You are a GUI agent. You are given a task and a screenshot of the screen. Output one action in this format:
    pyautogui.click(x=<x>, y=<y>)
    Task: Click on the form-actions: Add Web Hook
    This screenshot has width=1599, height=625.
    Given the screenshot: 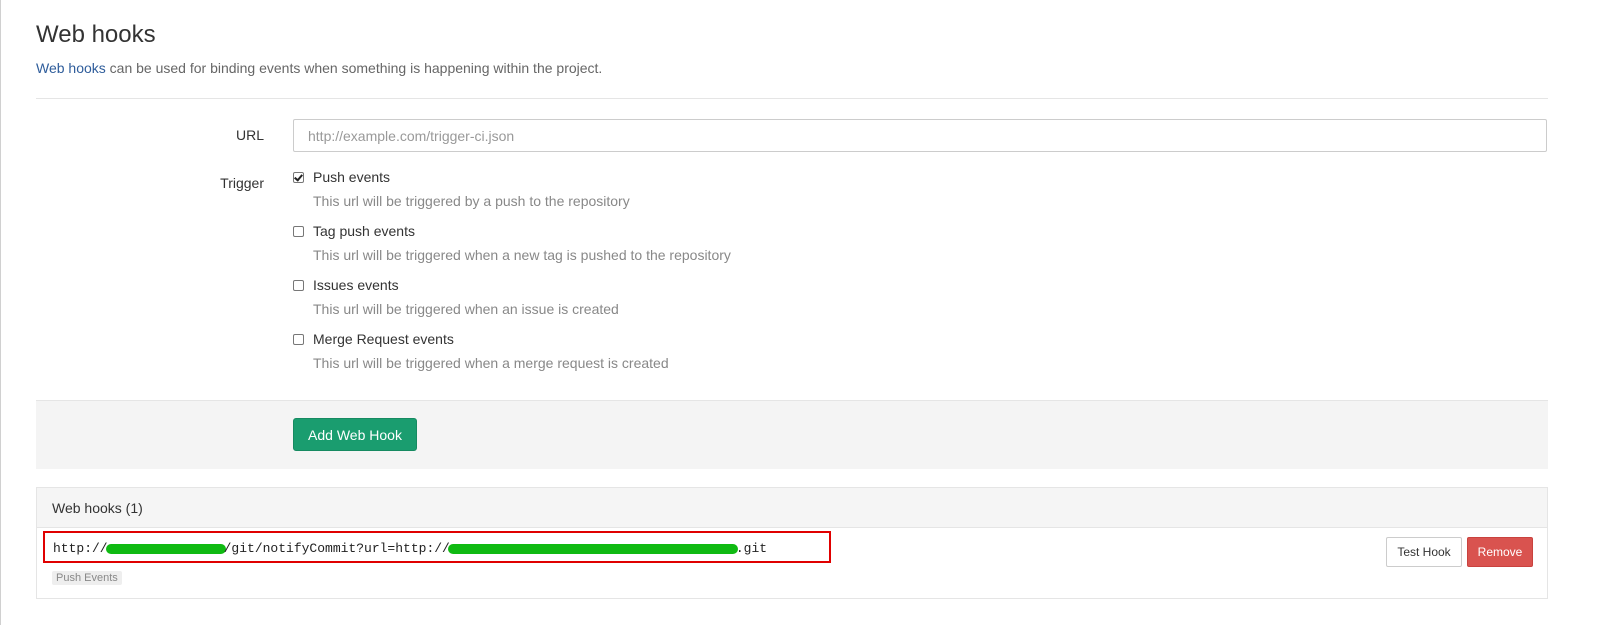 What is the action you would take?
    pyautogui.click(x=792, y=434)
    